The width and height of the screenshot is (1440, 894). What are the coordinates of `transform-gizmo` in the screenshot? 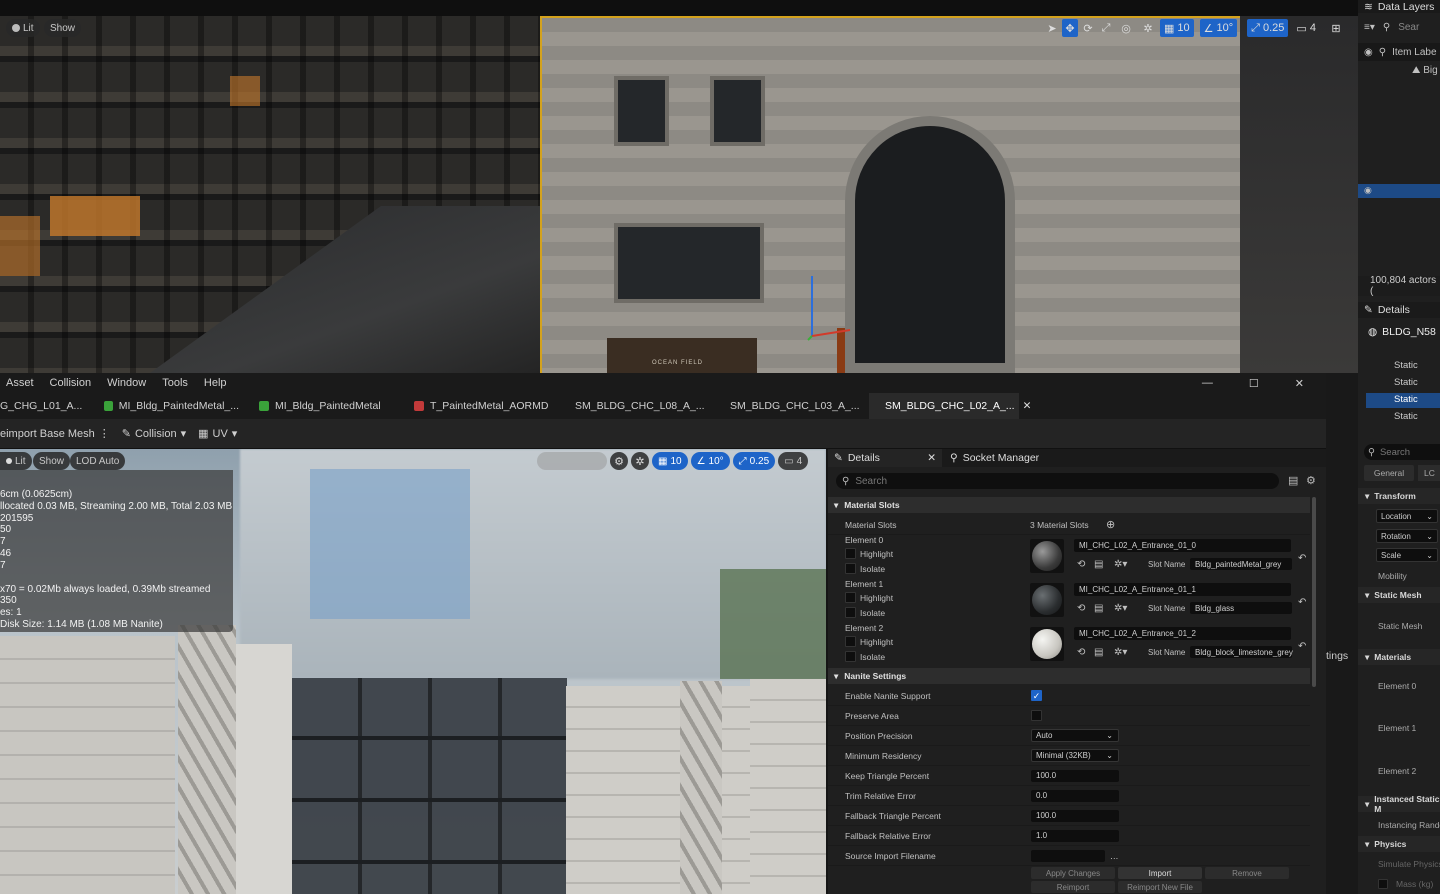 It's located at (830, 306).